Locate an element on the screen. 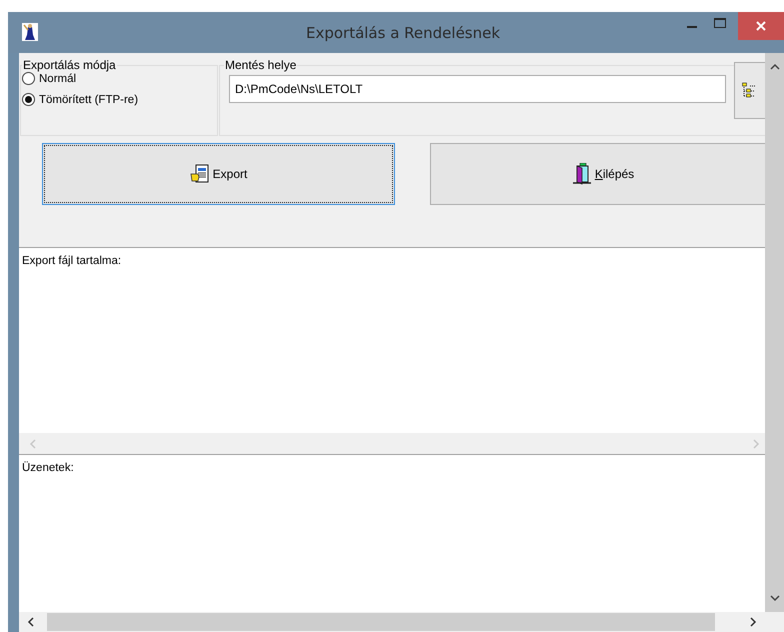 The height and width of the screenshot is (632, 784). action-button: Export is located at coordinates (218, 174).